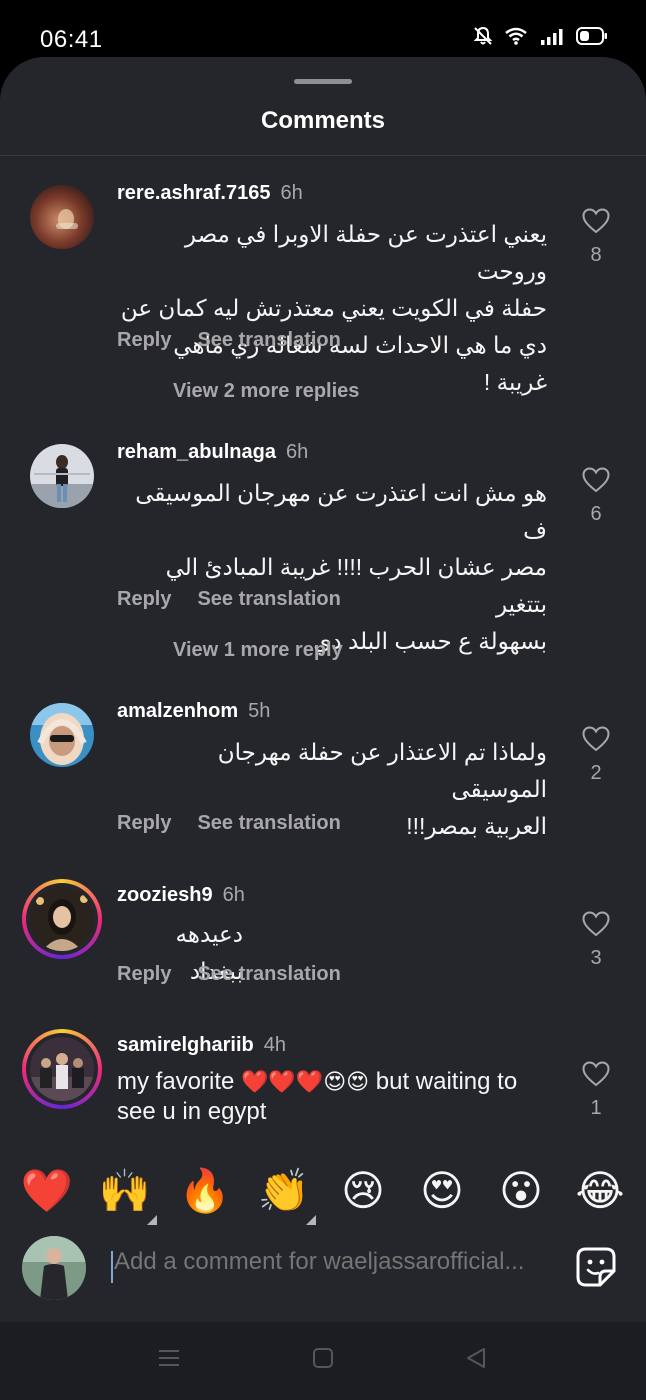 The height and width of the screenshot is (1400, 646). I want to click on username: zooziesh9, so click(165, 895).